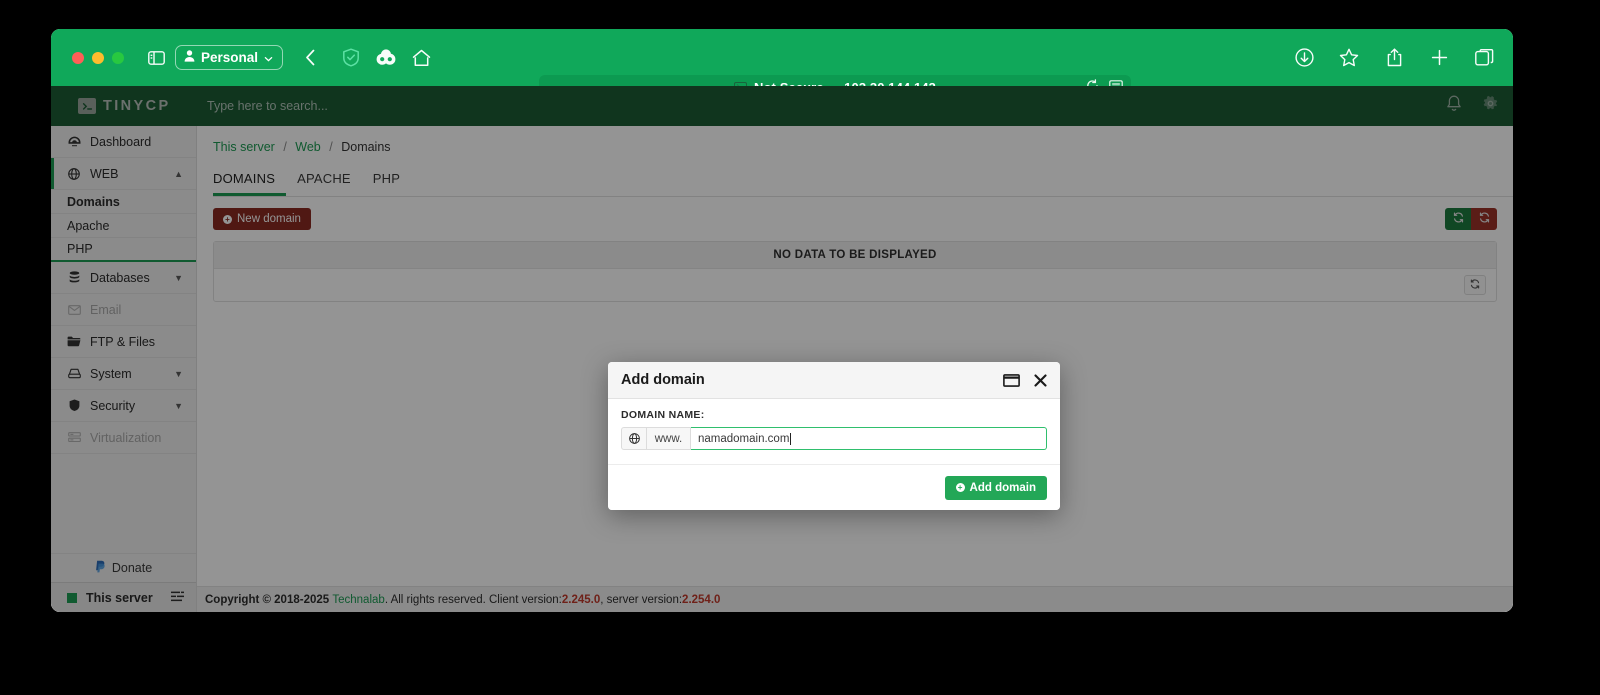 This screenshot has width=1600, height=695. I want to click on modal-footer: + Add domain, so click(834, 487).